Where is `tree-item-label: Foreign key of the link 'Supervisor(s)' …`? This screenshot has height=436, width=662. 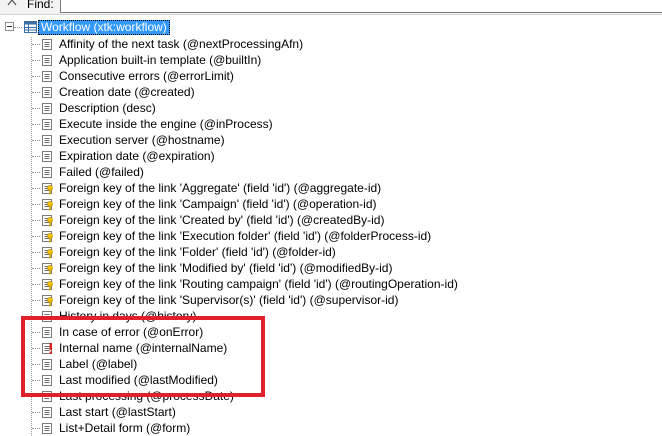
tree-item-label: Foreign key of the link 'Supervisor(s)' … is located at coordinates (229, 300).